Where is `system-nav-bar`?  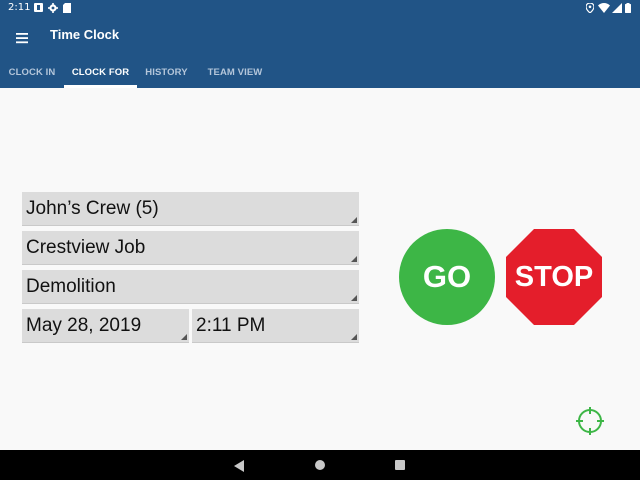
system-nav-bar is located at coordinates (320, 465).